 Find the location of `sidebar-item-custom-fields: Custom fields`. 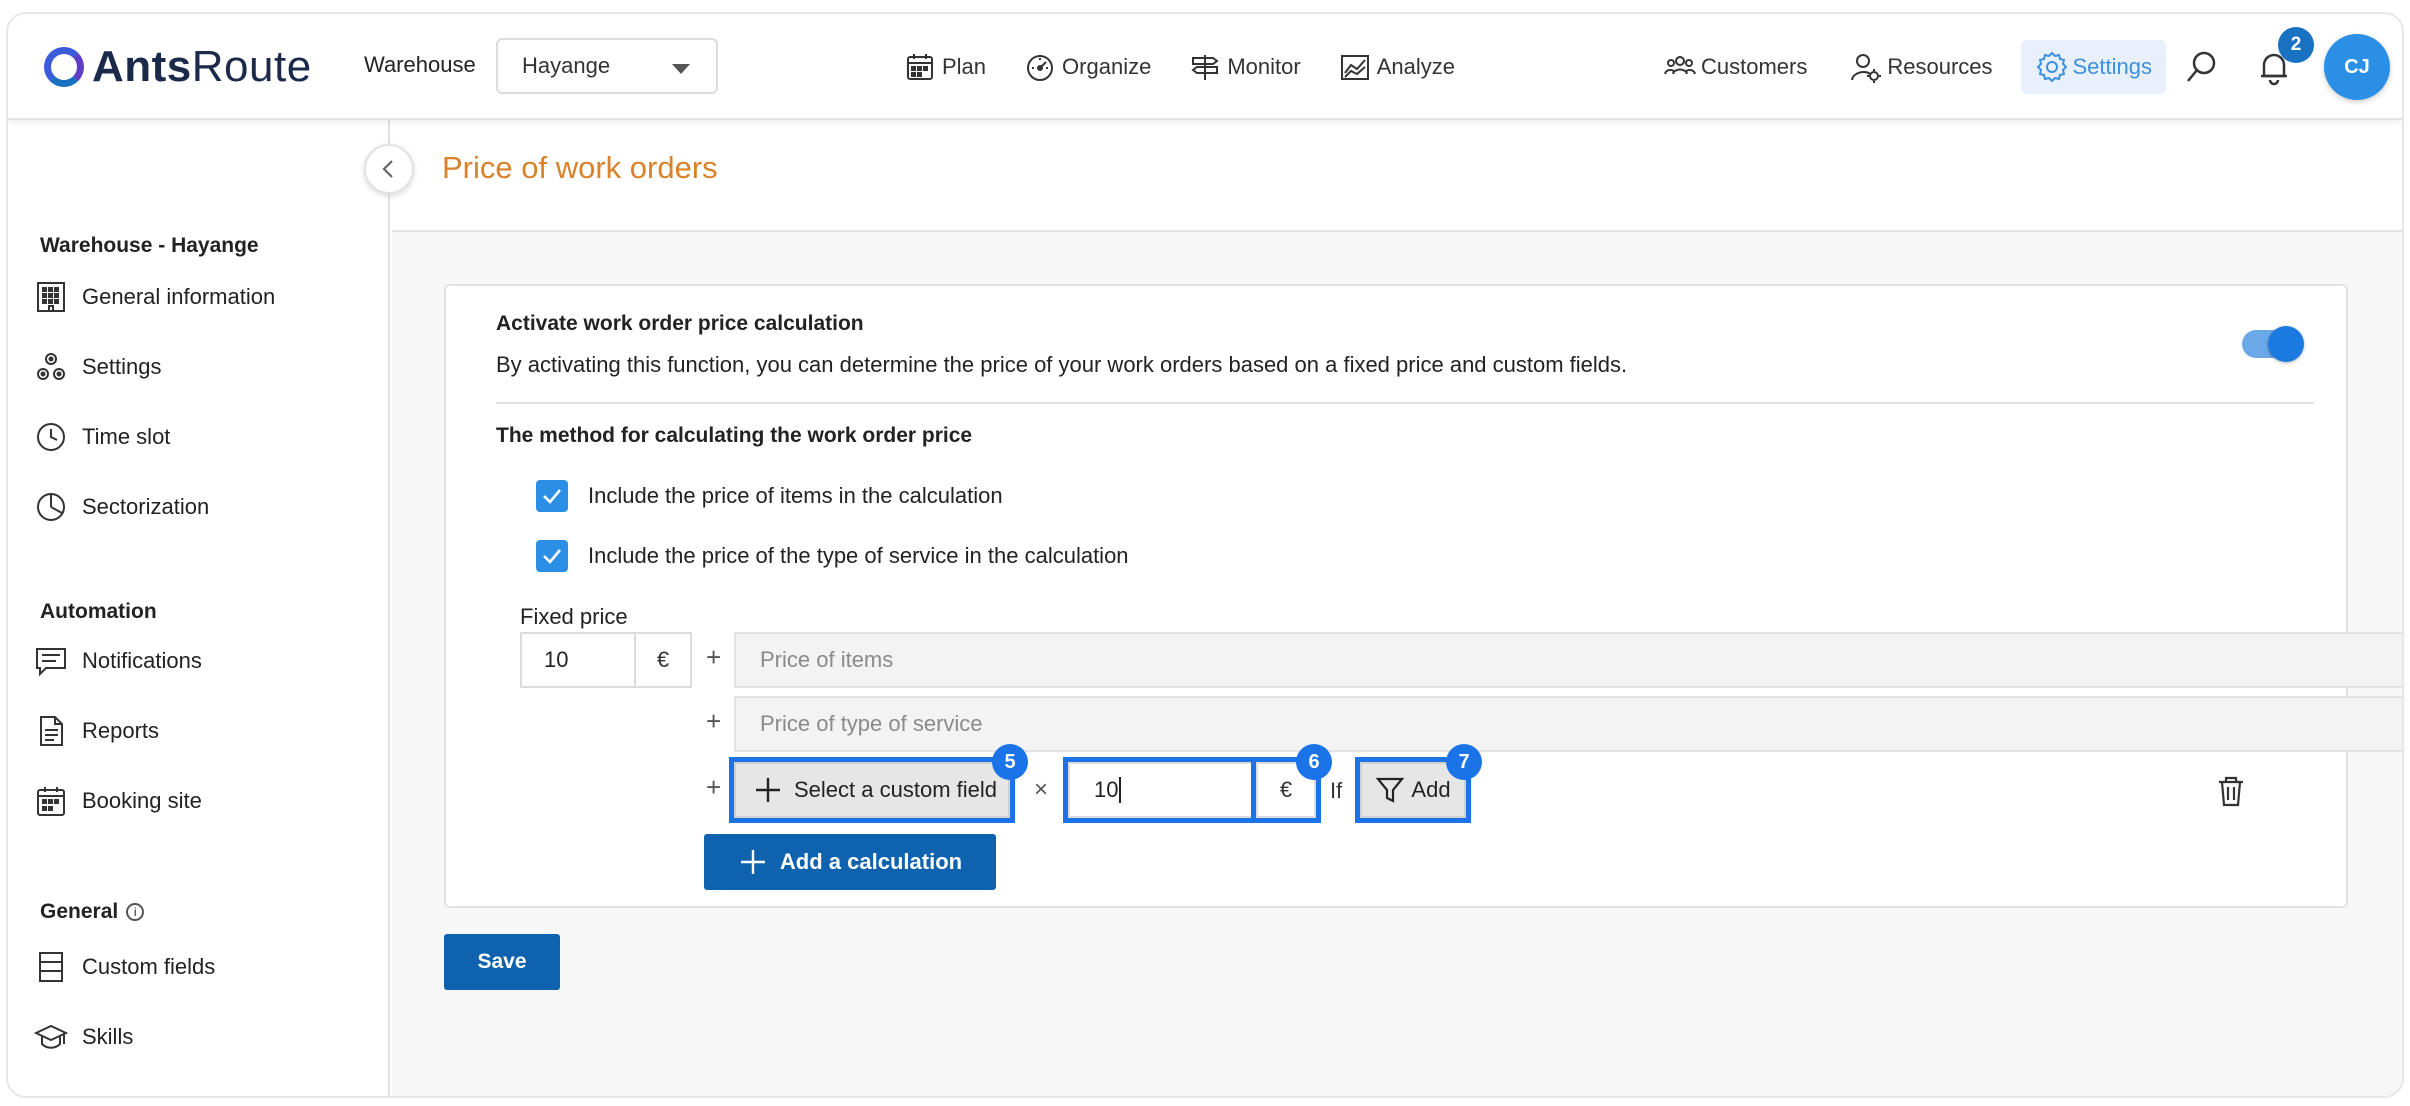

sidebar-item-custom-fields: Custom fields is located at coordinates (124, 967).